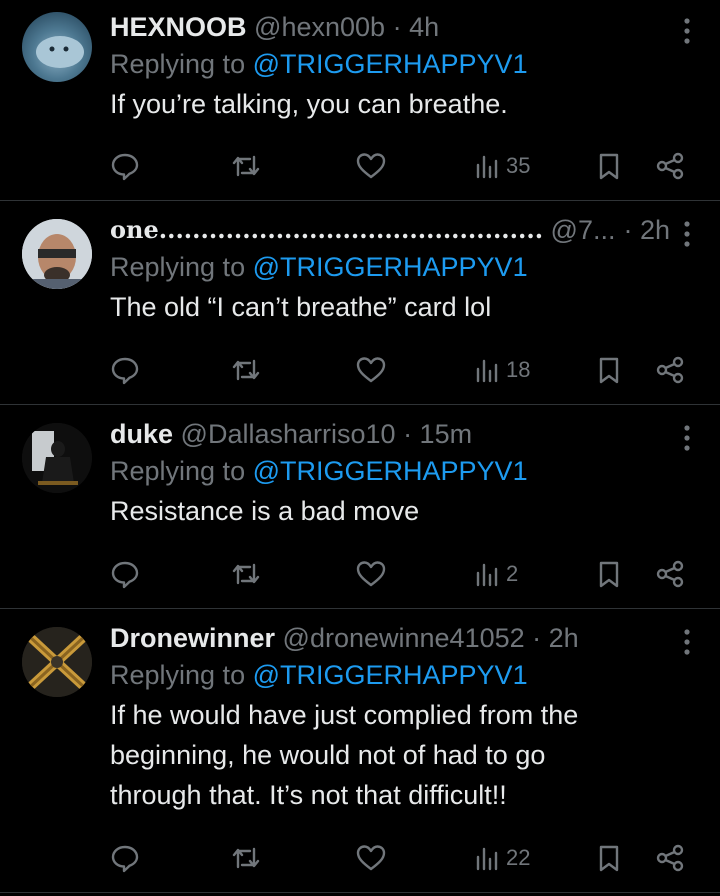 This screenshot has width=720, height=896. I want to click on tweet-header: duke @Dallasharriso10 · 15m, so click(390, 434).